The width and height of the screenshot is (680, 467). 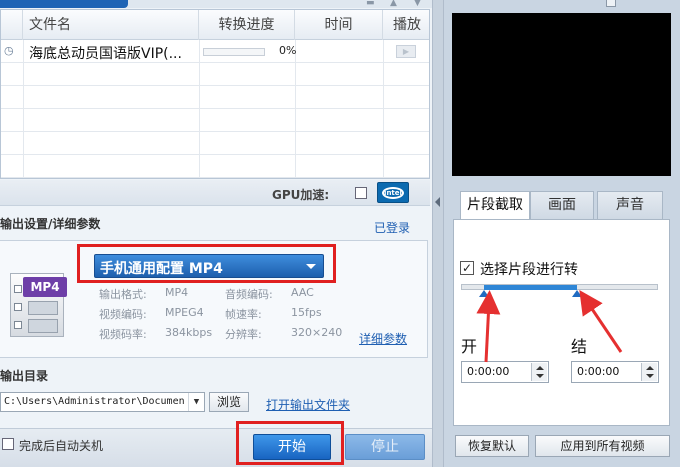 What do you see at coordinates (288, 50) in the screenshot?
I see `progress-text: 0%` at bounding box center [288, 50].